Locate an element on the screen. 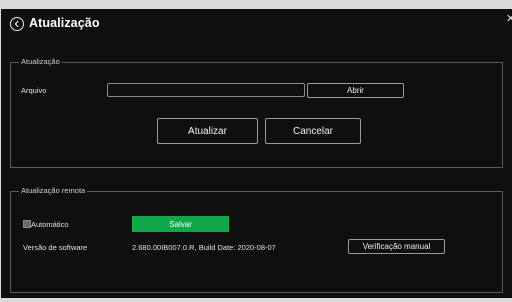 The image size is (512, 302). save-button-label: Salvar is located at coordinates (180, 224).